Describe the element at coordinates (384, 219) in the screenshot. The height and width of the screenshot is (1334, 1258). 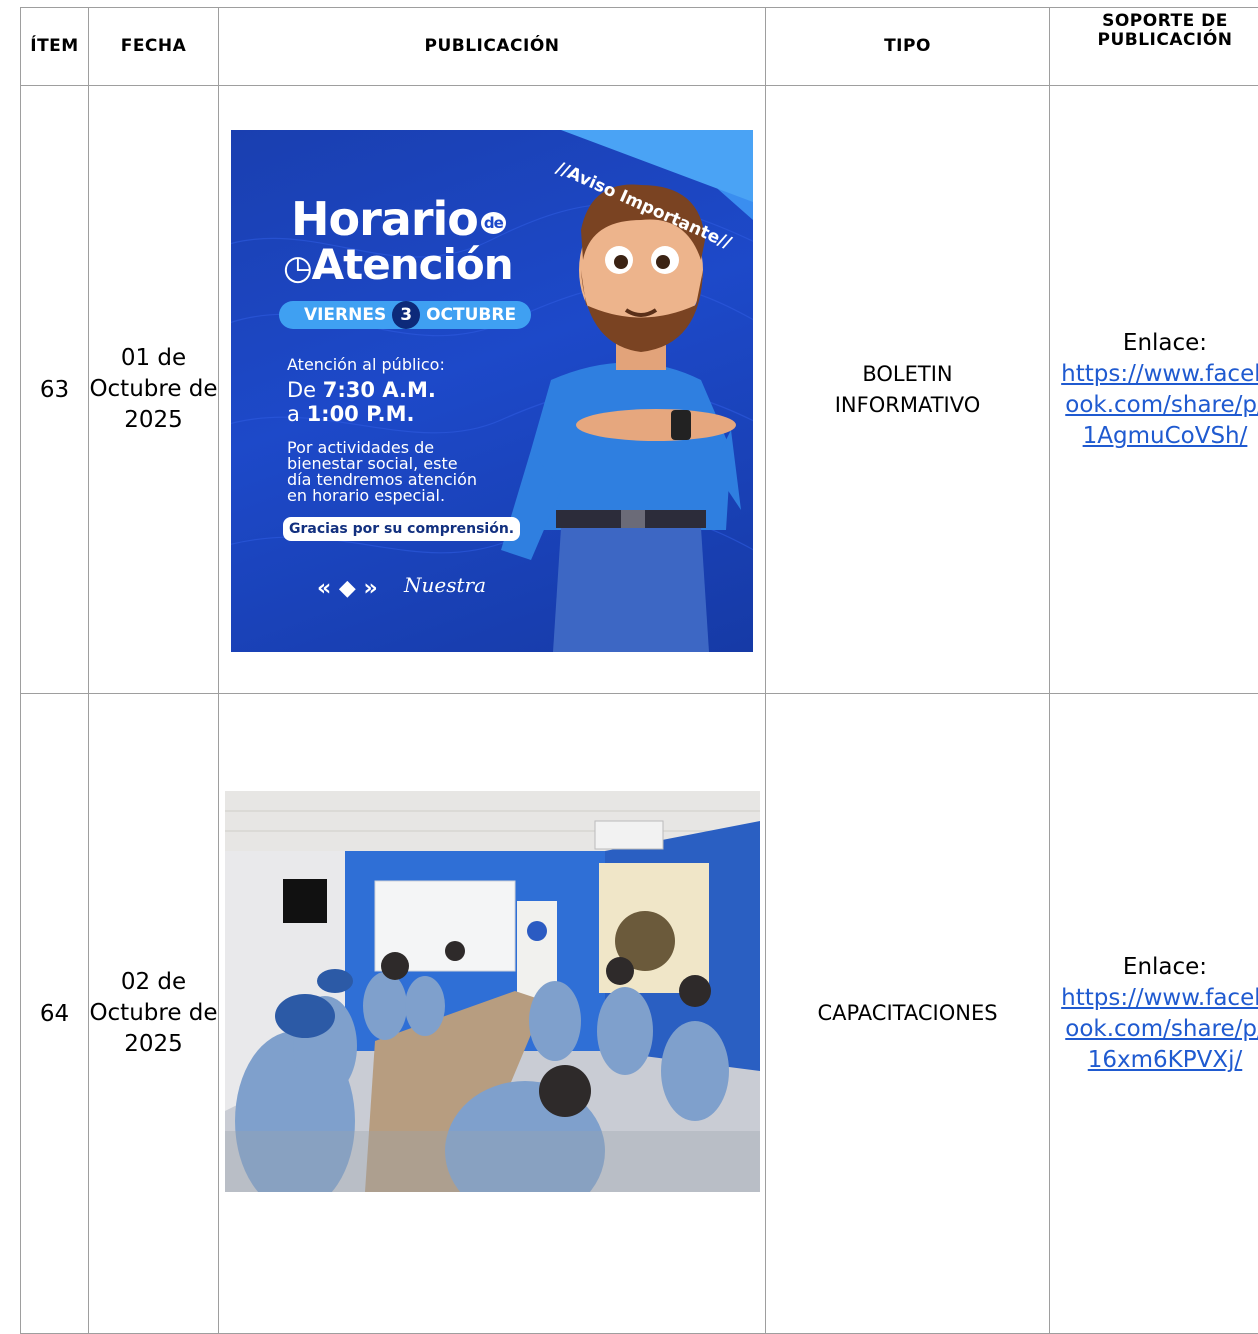
I see `poster-title-horario: Horario` at that location.